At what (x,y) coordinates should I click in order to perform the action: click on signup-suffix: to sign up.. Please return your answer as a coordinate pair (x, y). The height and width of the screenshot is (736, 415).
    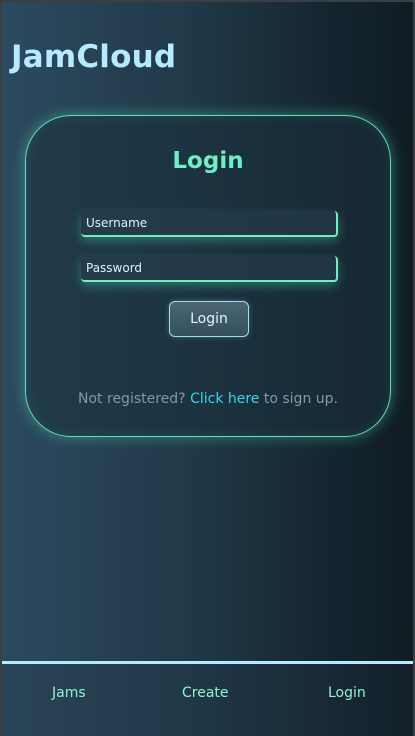
    Looking at the image, I should click on (298, 399).